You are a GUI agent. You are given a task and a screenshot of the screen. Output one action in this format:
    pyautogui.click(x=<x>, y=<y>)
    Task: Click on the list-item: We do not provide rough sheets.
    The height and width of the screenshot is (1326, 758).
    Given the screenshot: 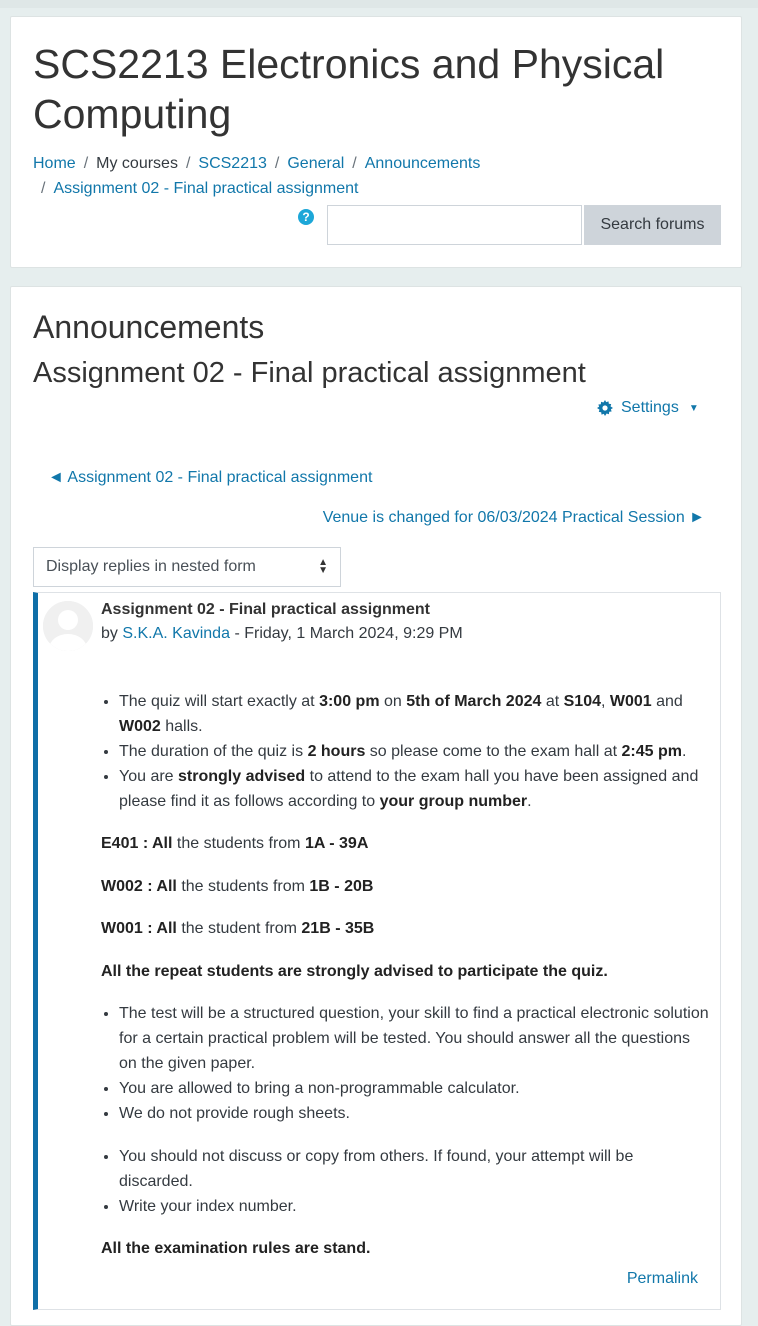 What is the action you would take?
    pyautogui.click(x=415, y=1113)
    